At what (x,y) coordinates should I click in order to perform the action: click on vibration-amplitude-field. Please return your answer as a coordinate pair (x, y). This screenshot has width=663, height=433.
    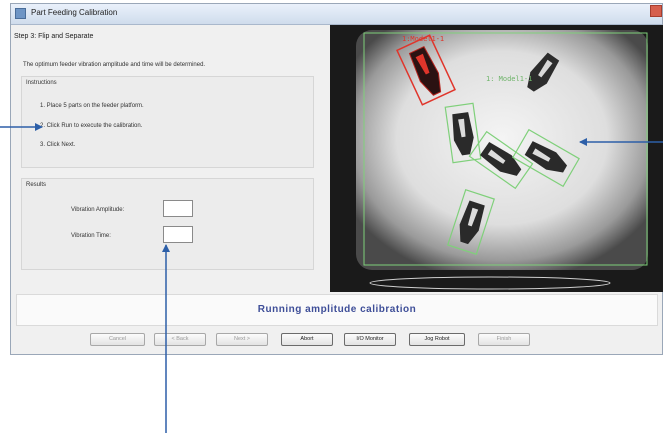
    Looking at the image, I should click on (178, 208).